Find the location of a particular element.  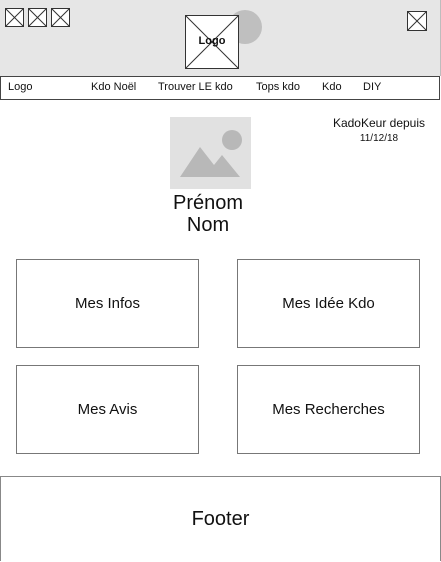

nav-item-logo: Logo is located at coordinates (20, 87).